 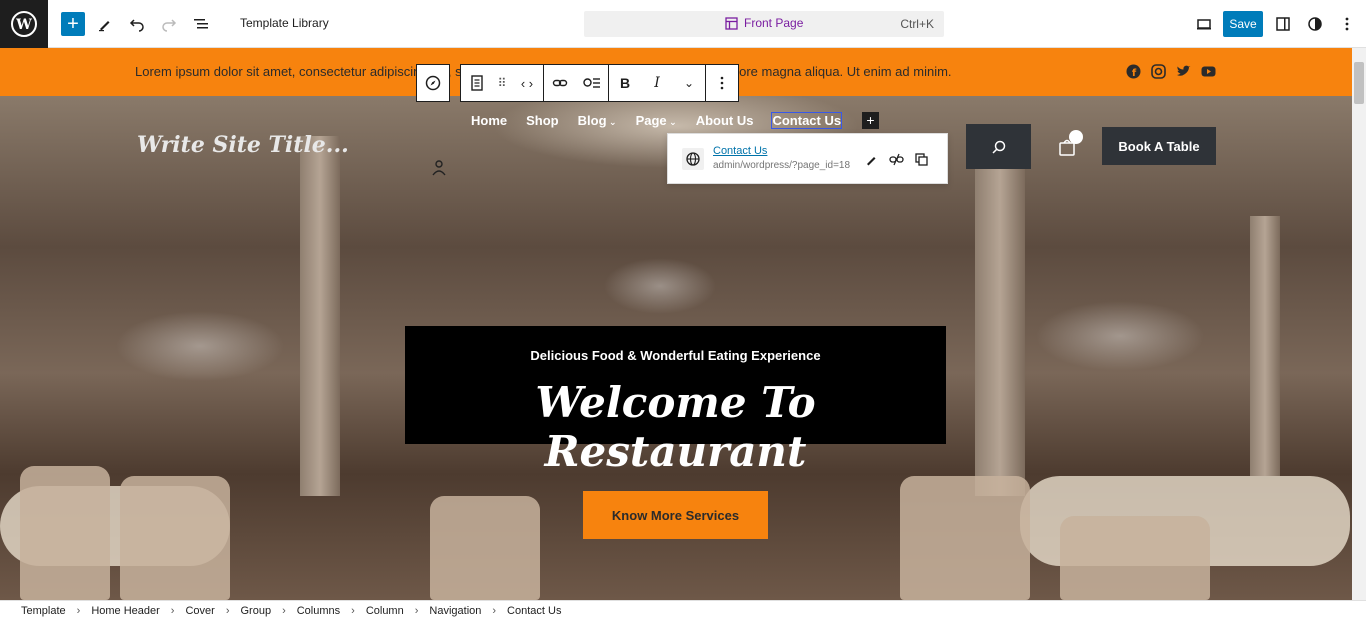 I want to click on nav-item-blog-label: Blog, so click(x=592, y=120).